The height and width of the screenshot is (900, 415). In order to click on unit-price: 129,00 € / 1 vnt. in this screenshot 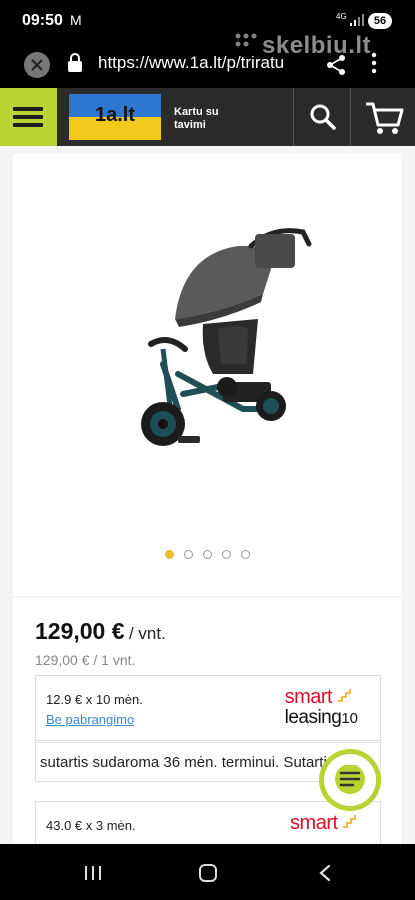, I will do `click(85, 660)`.